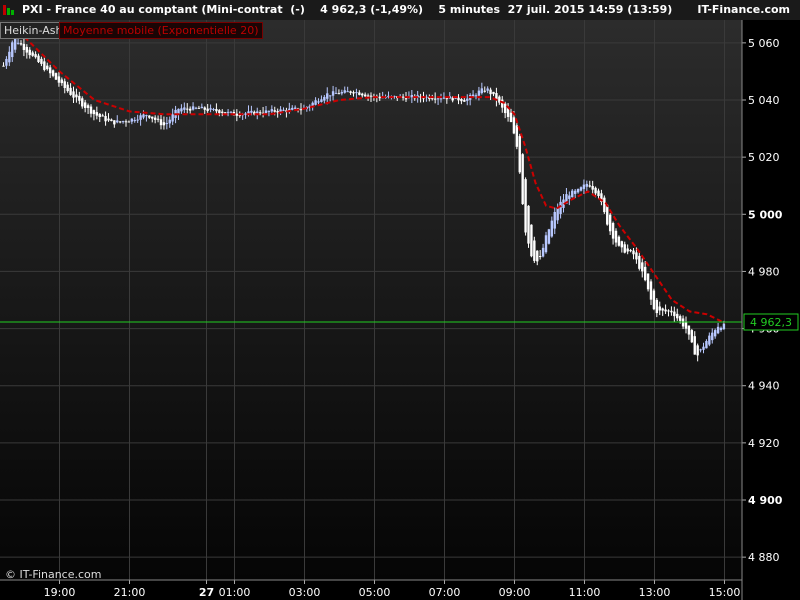  I want to click on site-name: IT-Finance.com, so click(743, 10).